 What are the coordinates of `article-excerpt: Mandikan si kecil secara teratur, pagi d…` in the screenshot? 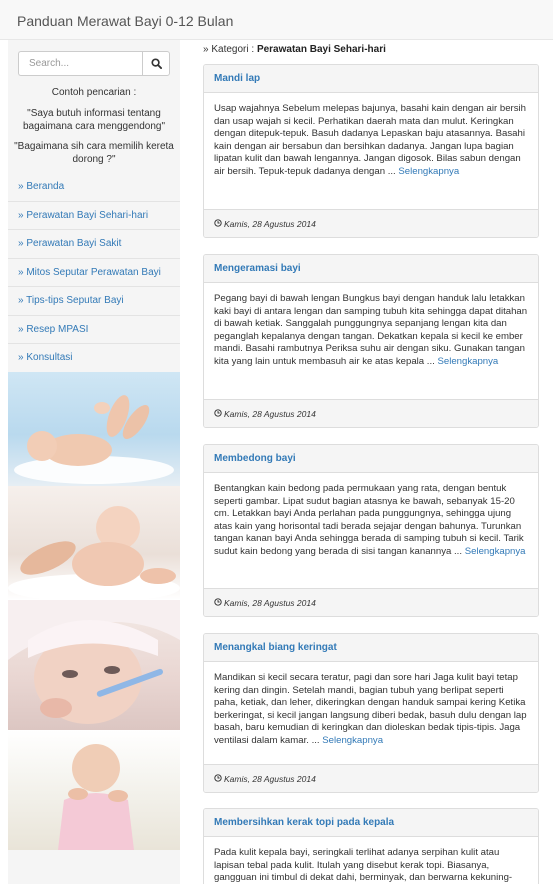 It's located at (371, 704).